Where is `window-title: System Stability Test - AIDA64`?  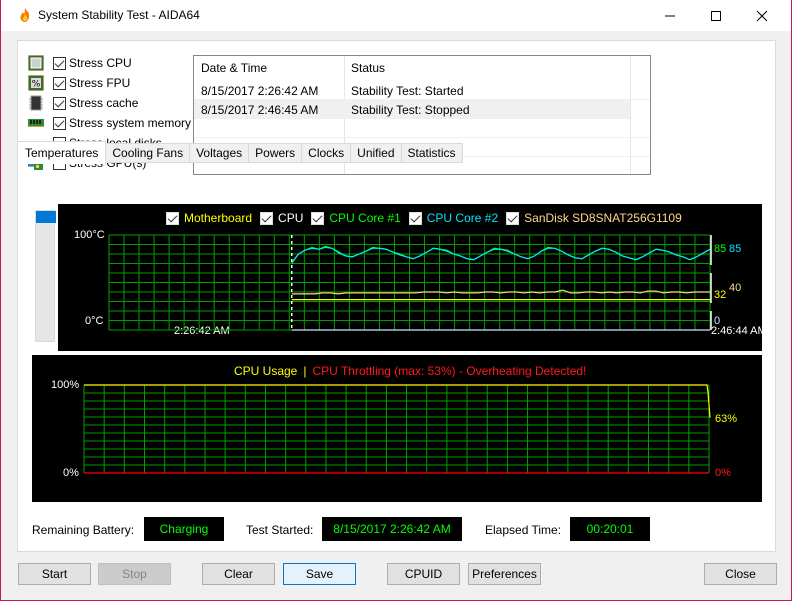
window-title: System Stability Test - AIDA64 is located at coordinates (119, 15).